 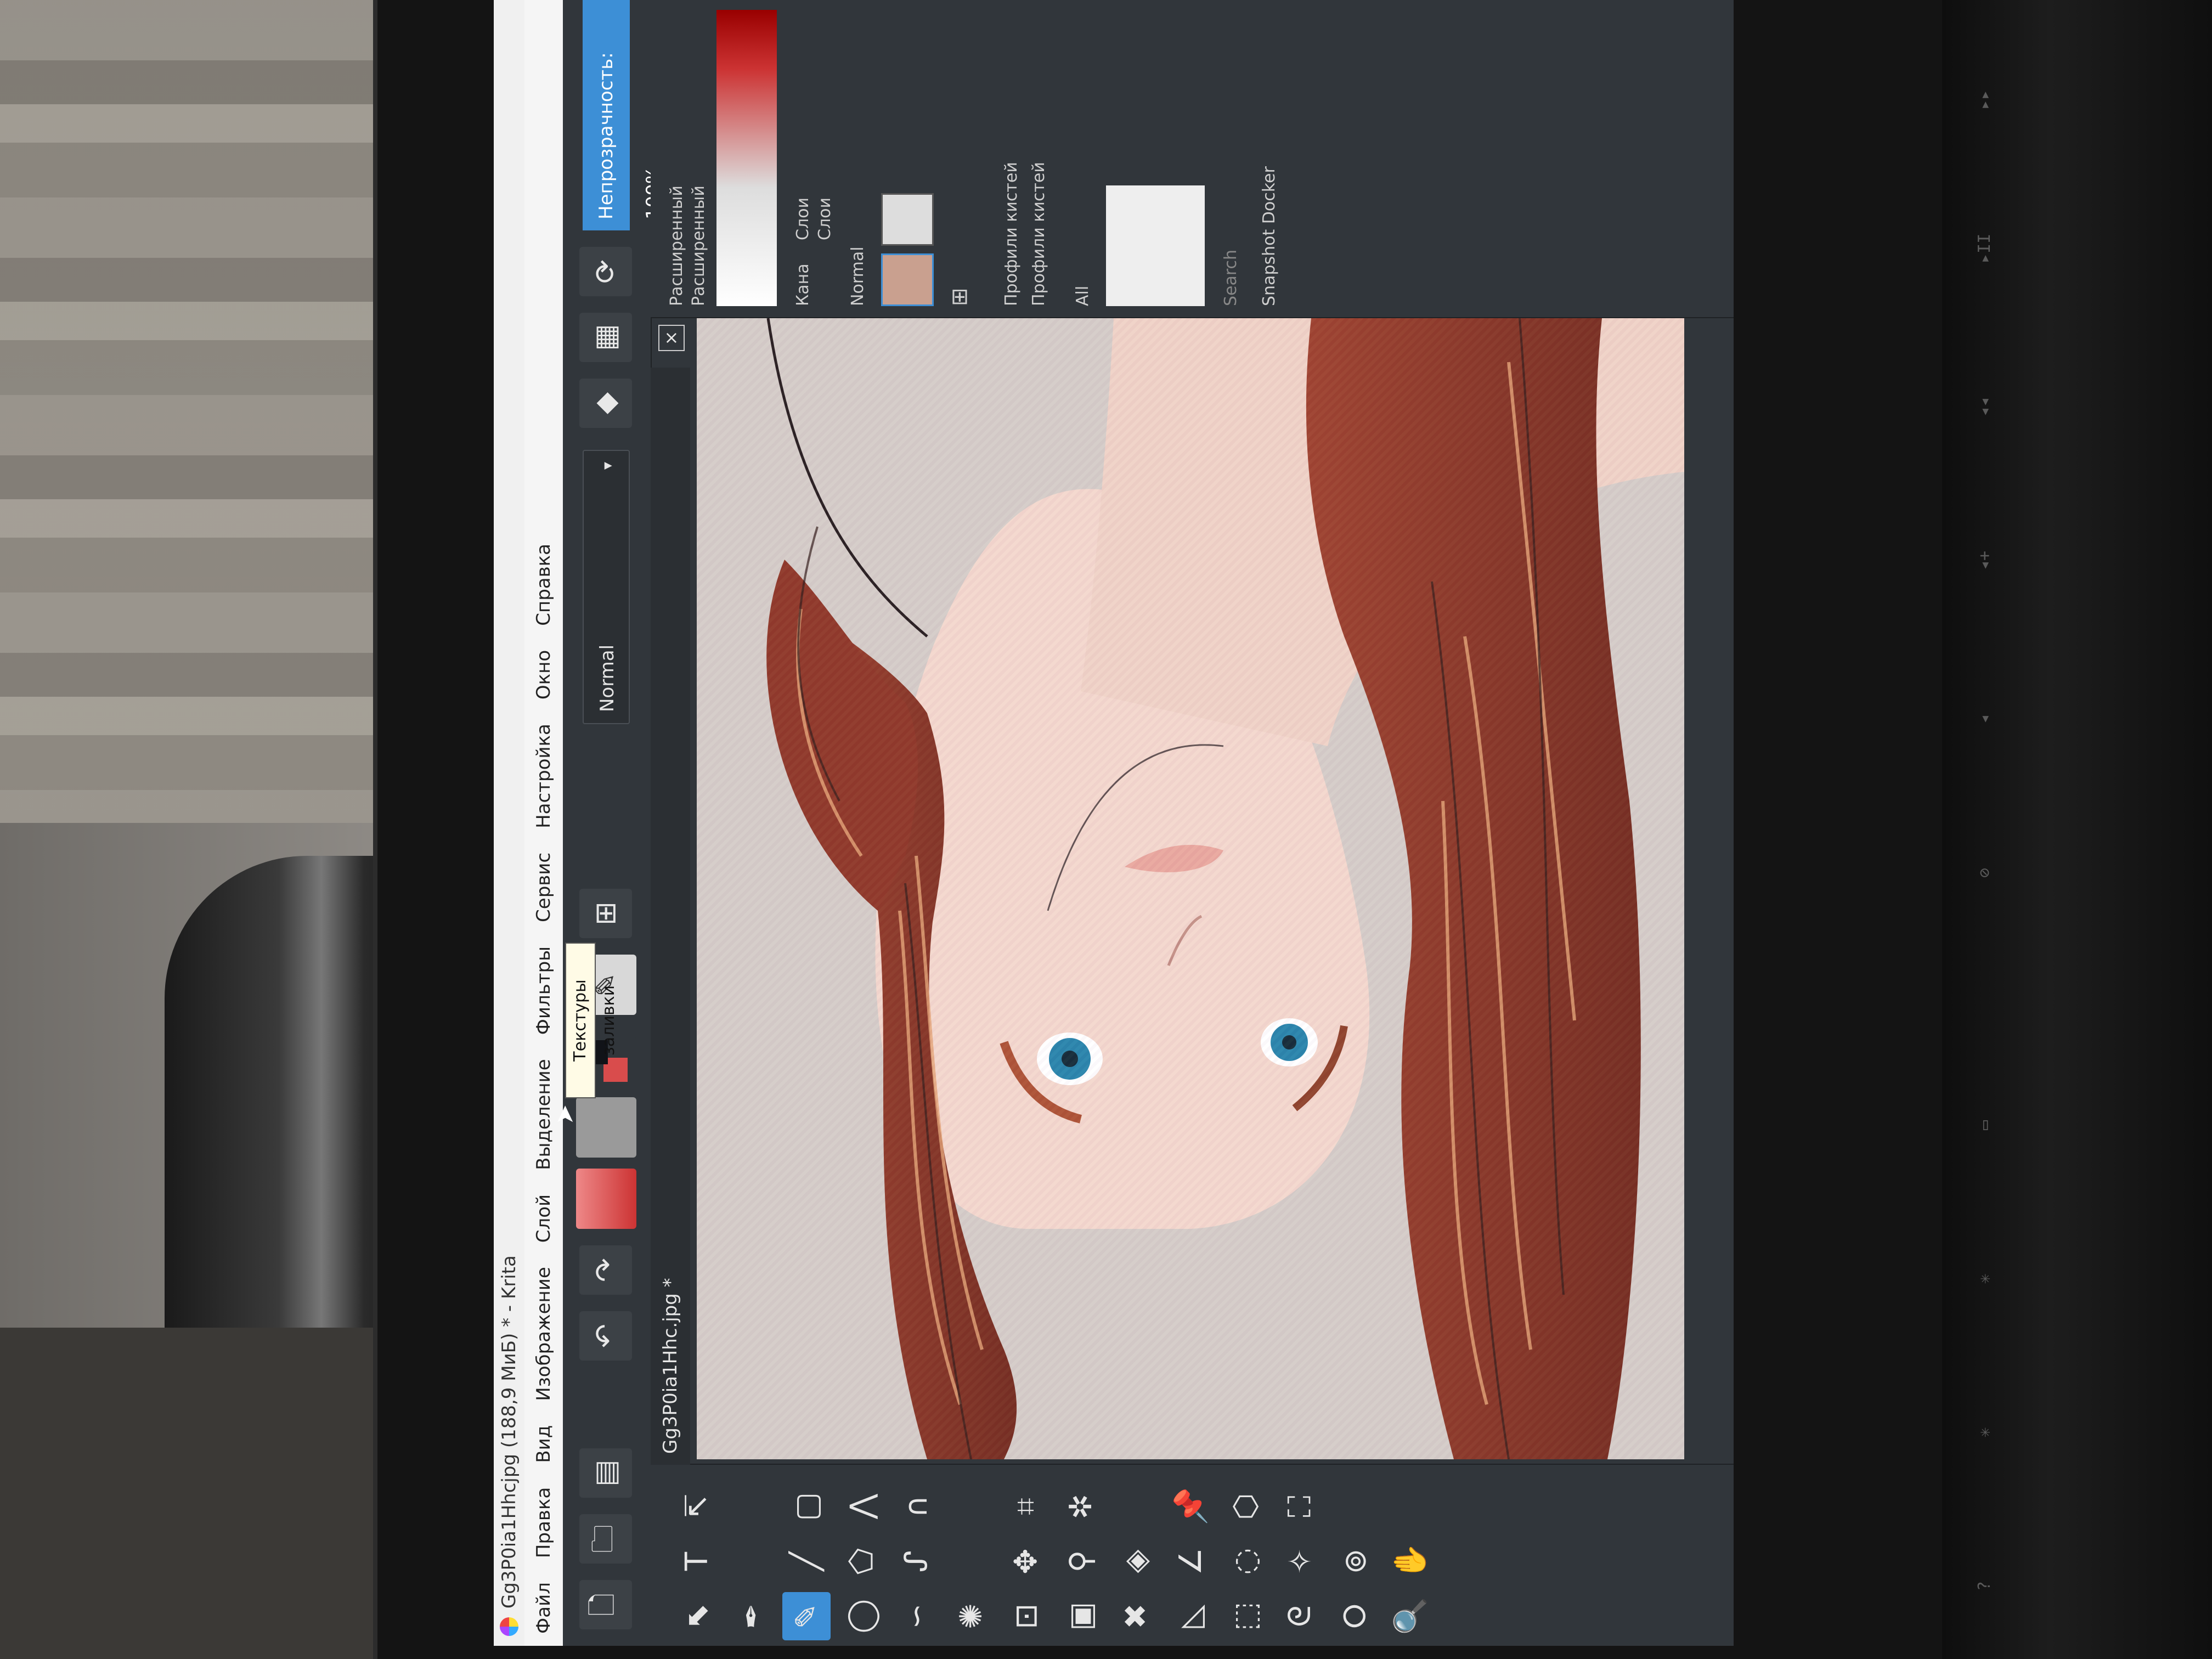 I want to click on brush-settings-icon: ⊞, so click(x=605, y=914).